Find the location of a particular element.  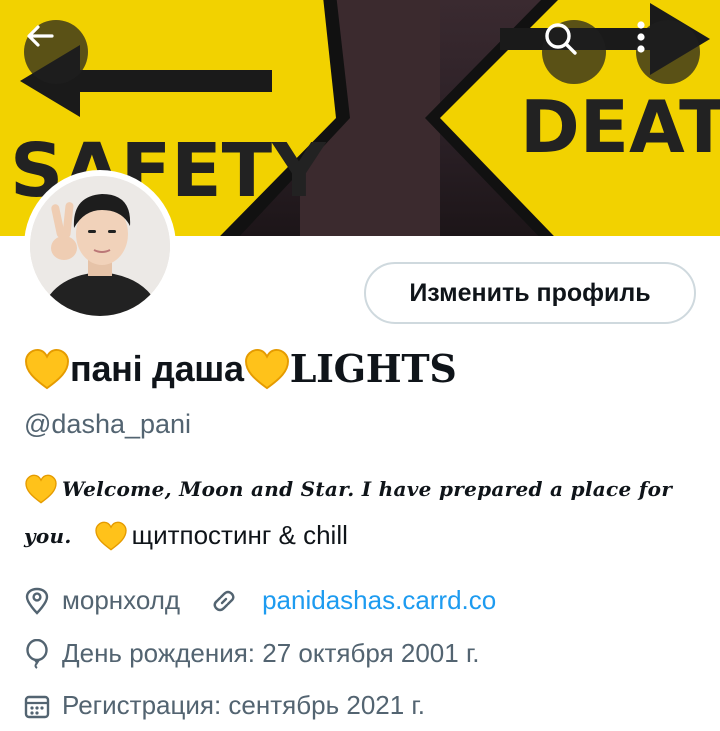

arrow-left-icon is located at coordinates (40, 36).